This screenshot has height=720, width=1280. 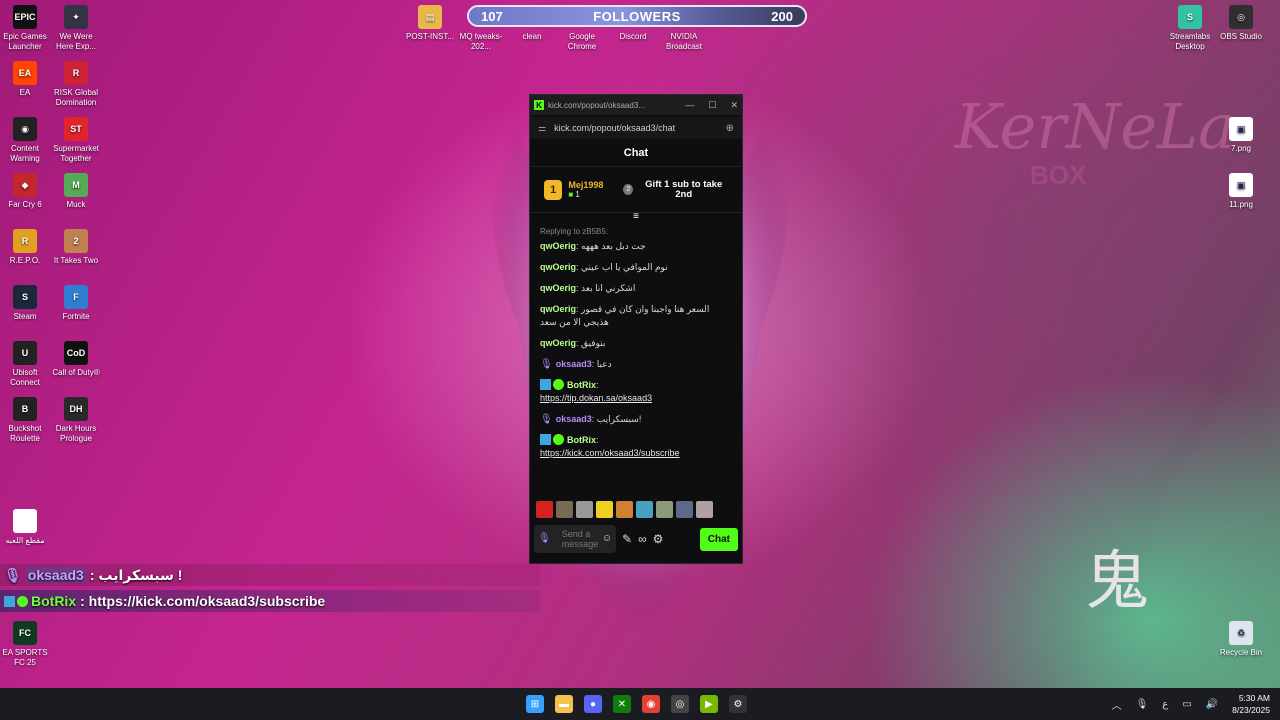 I want to click on desktop-icon: FC EA SPORTS FC 25, so click(x=25, y=644).